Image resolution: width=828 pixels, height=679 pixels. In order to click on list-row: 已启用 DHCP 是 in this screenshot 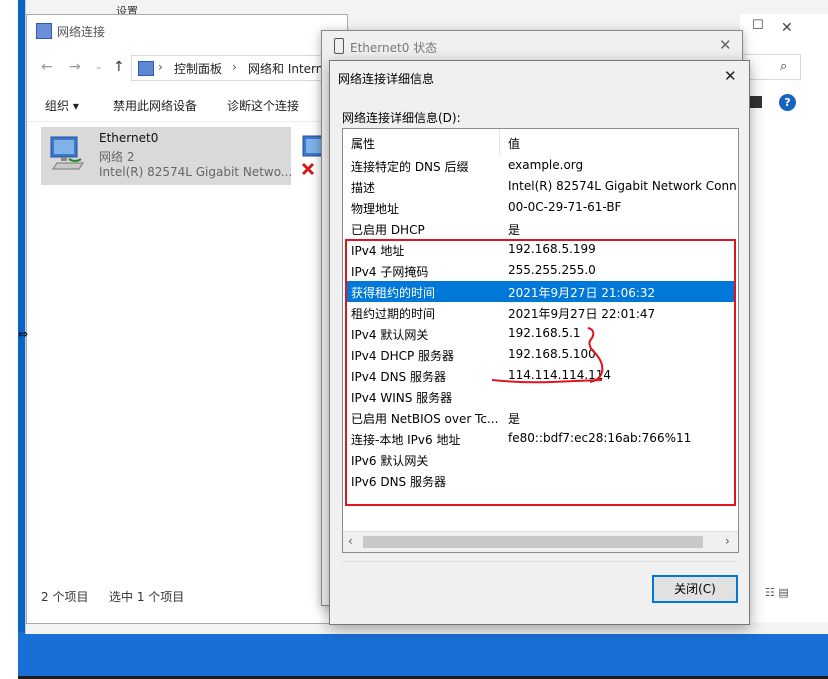, I will do `click(540, 228)`.